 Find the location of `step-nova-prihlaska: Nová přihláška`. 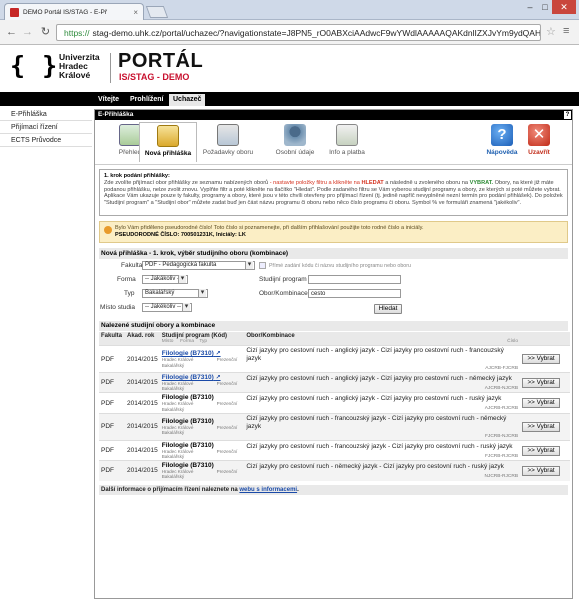

step-nova-prihlaska: Nová přihláška is located at coordinates (168, 142).